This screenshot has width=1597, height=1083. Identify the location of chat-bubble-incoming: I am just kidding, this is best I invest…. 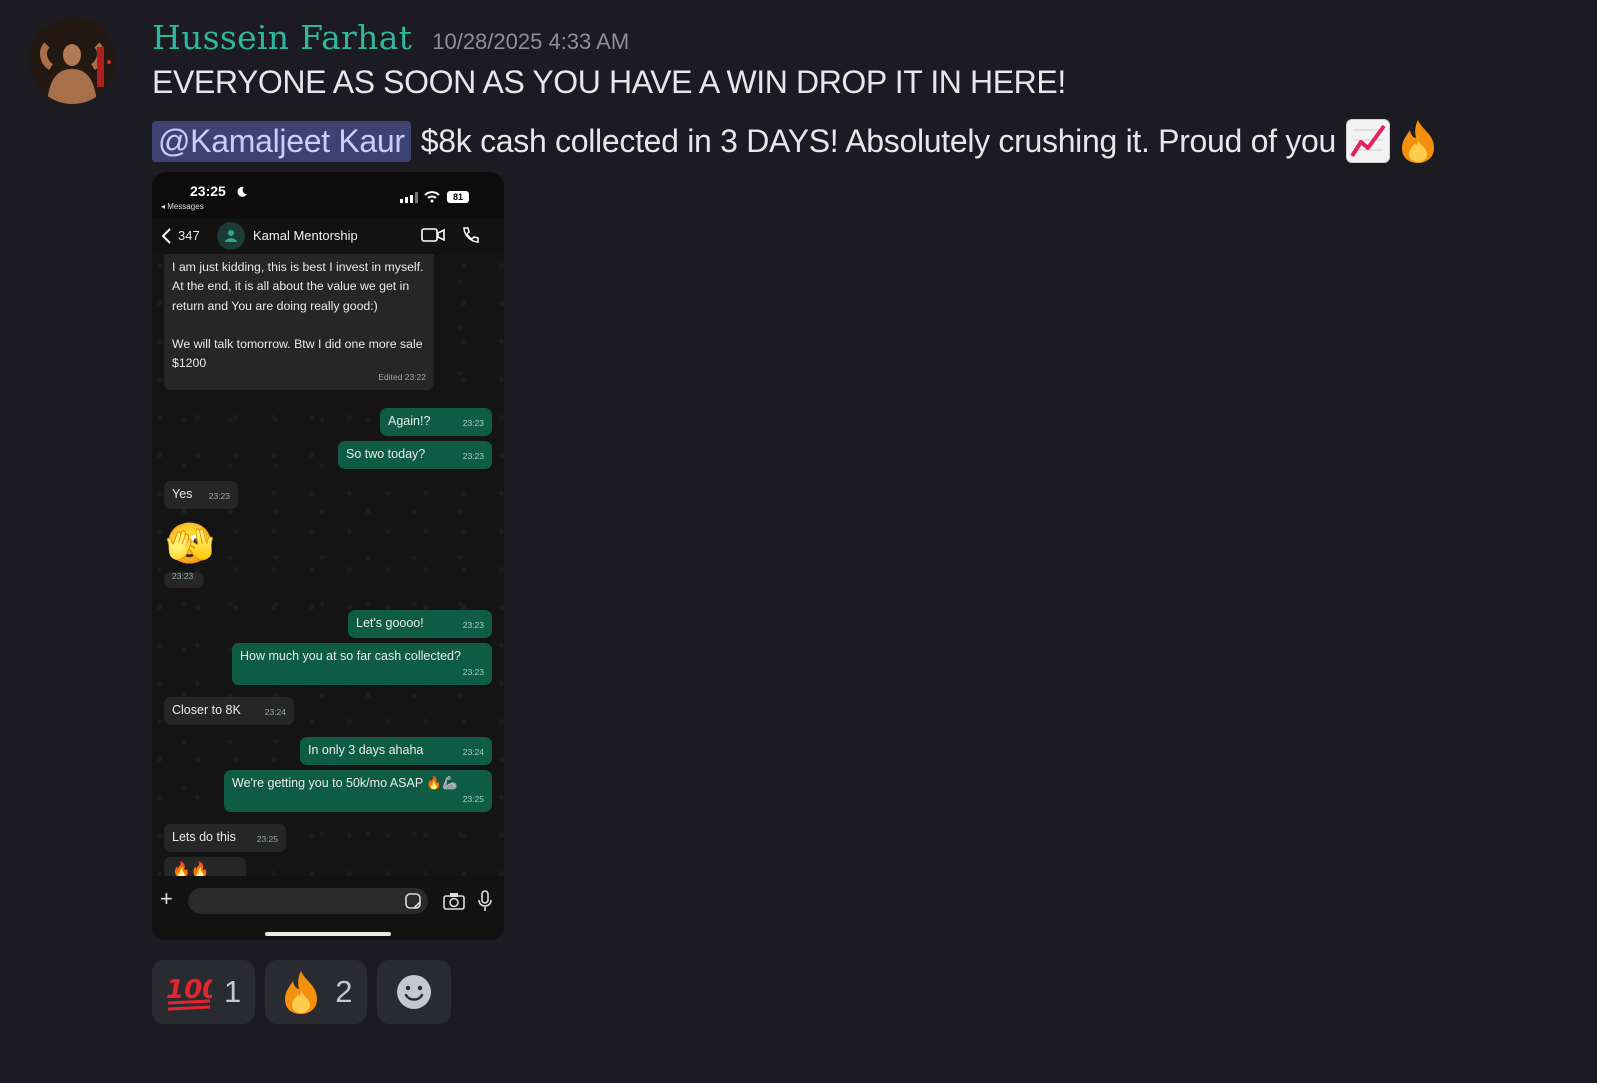
(299, 322).